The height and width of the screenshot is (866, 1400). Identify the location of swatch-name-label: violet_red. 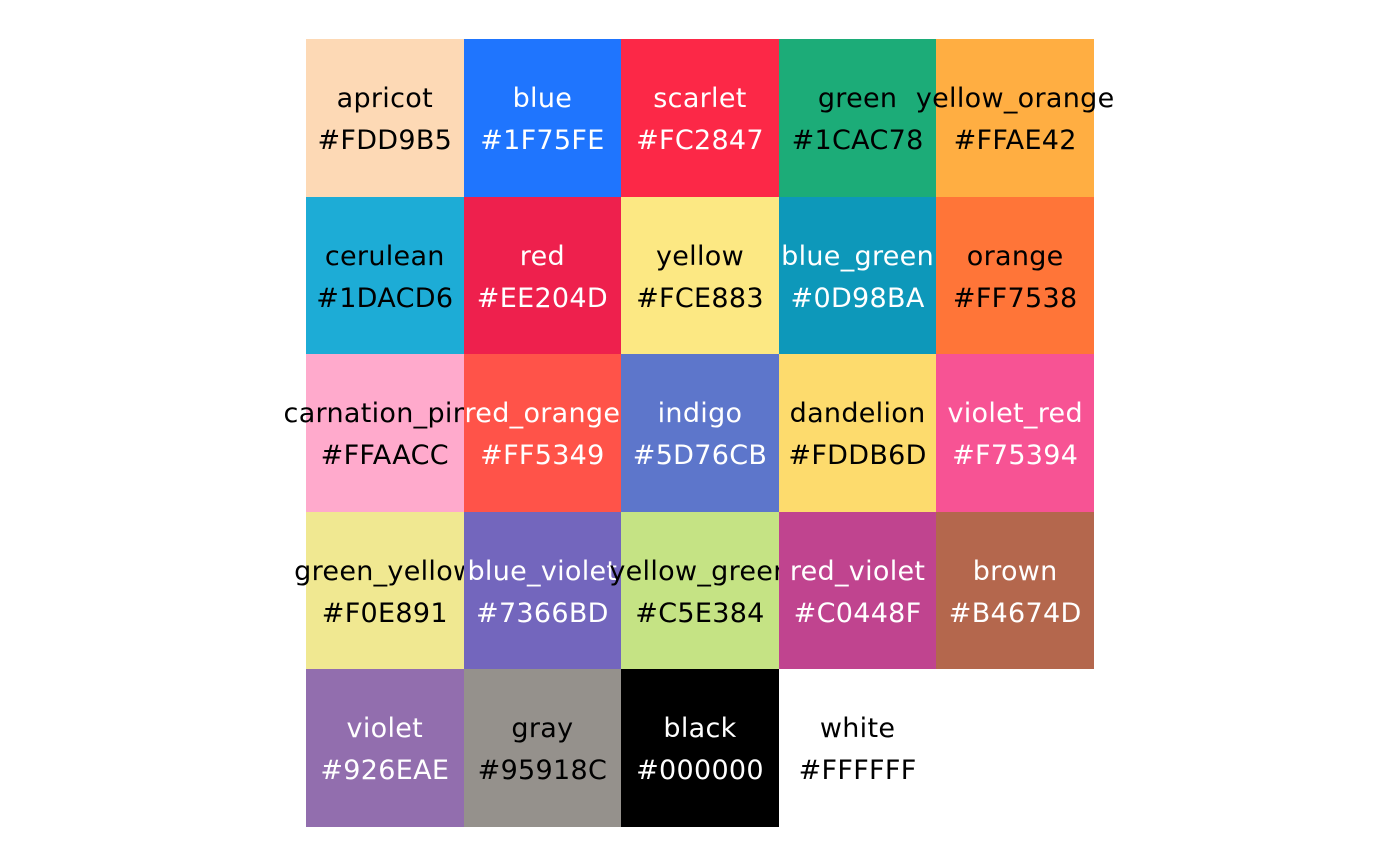
(1015, 414).